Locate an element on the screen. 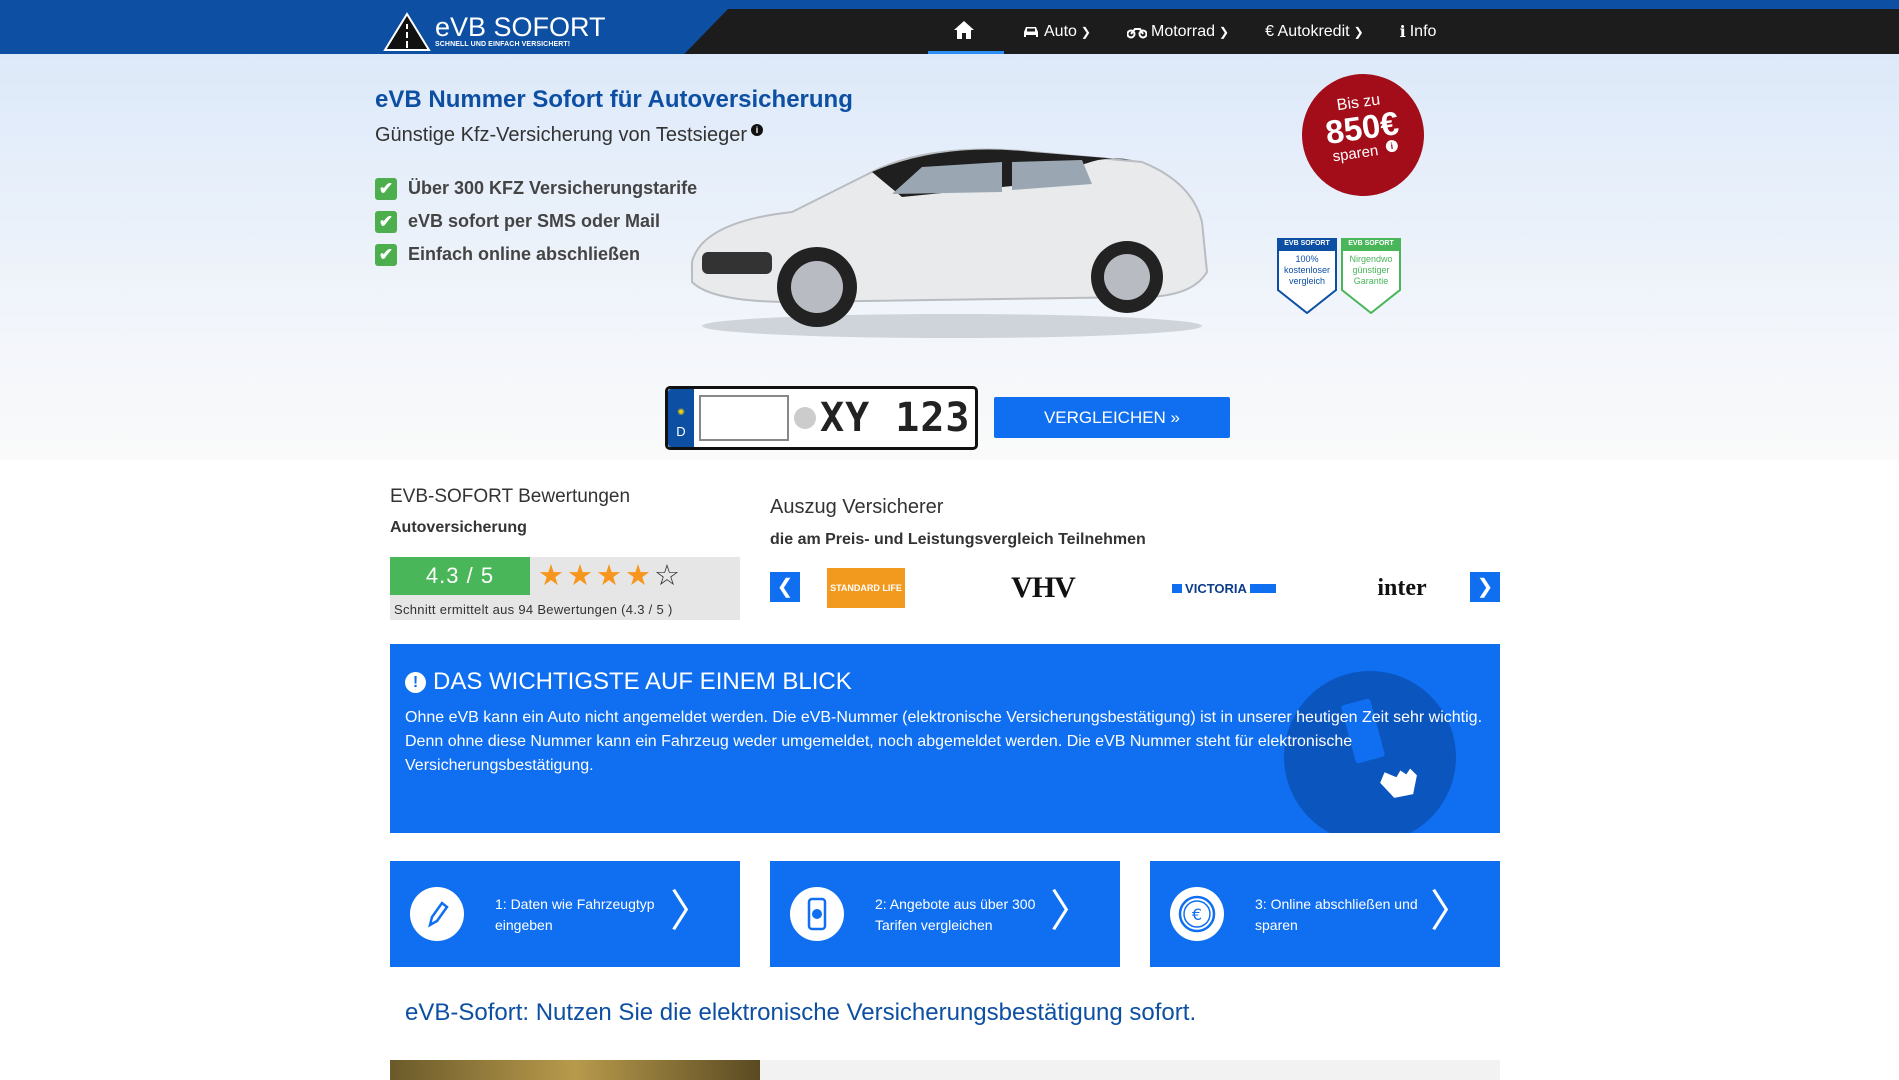 This screenshot has width=1899, height=1080. license-plate-input: ✺ D XY 123 is located at coordinates (821, 418).